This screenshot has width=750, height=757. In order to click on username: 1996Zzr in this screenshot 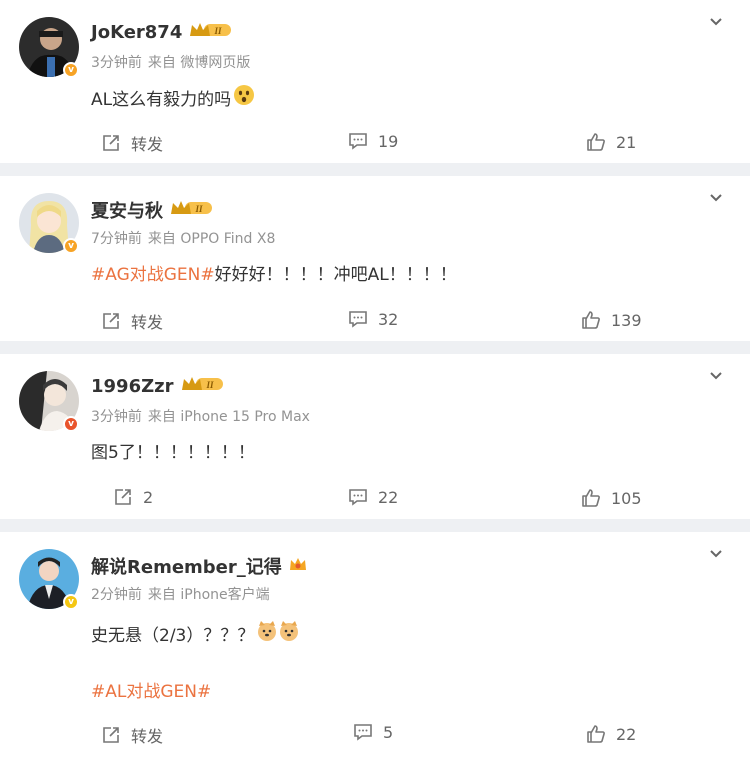, I will do `click(132, 386)`.